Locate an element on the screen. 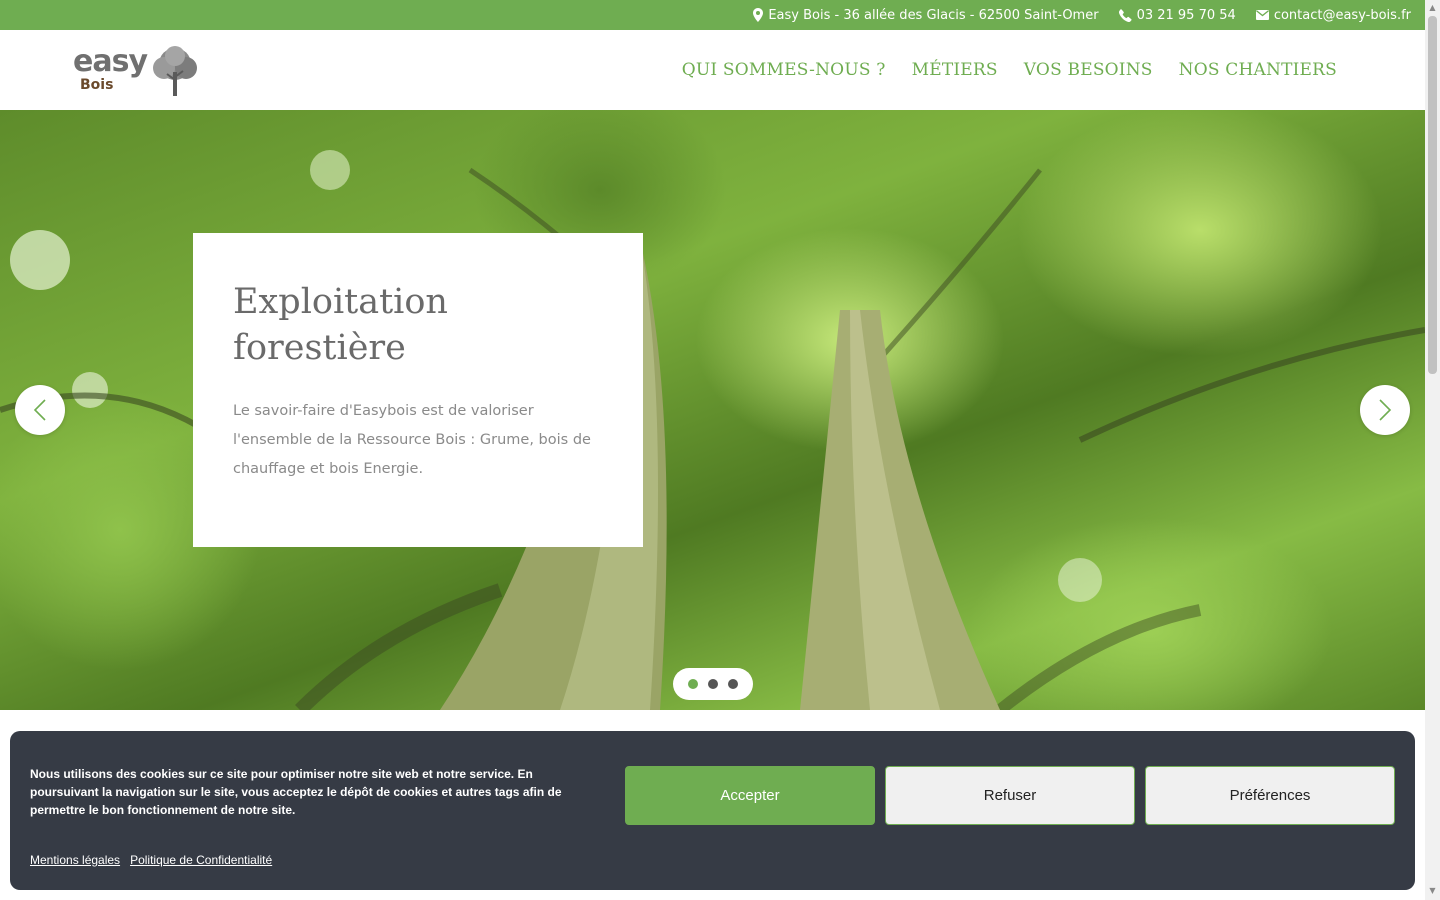  slide-title-line2: forestière is located at coordinates (319, 348).